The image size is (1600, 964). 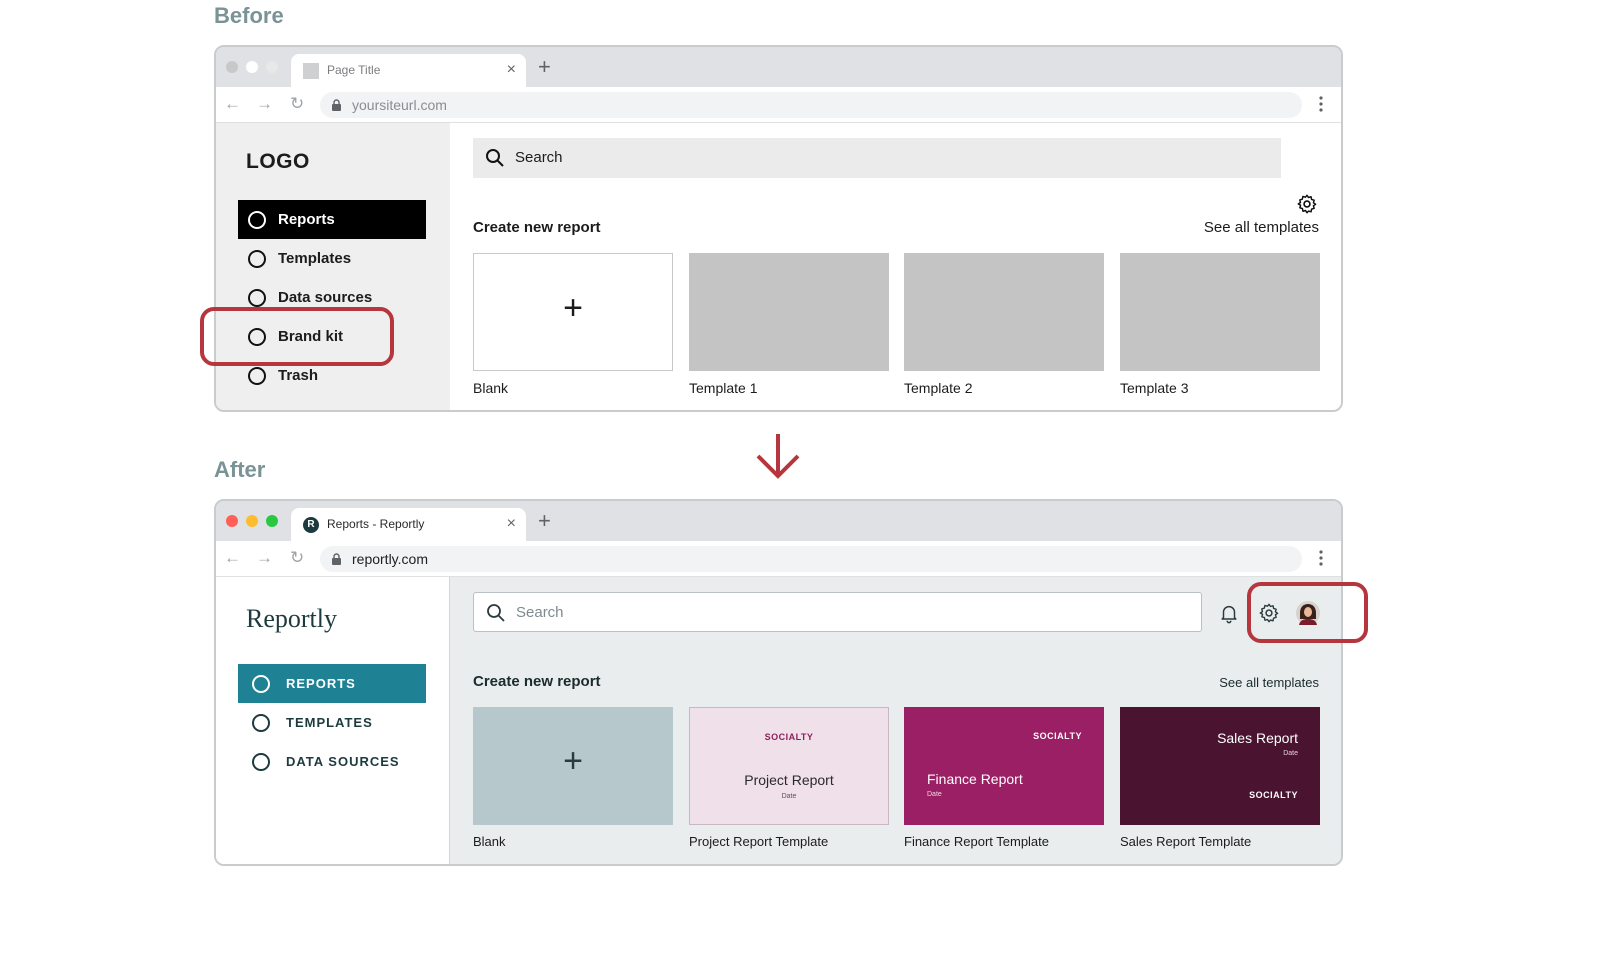 I want to click on sidebar: Reportly REPORTS TEMPLATES DATA SOURCES, so click(x=333, y=720).